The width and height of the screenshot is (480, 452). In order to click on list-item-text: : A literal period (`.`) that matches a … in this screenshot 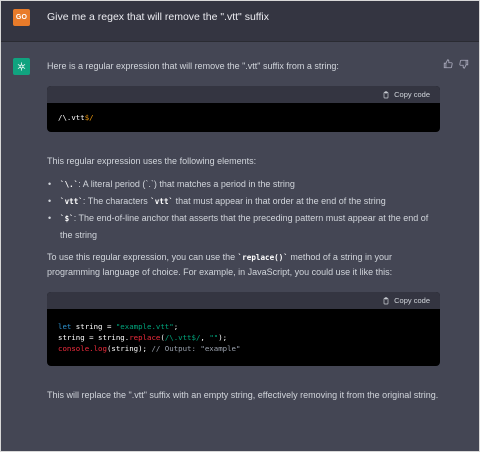, I will do `click(186, 184)`.